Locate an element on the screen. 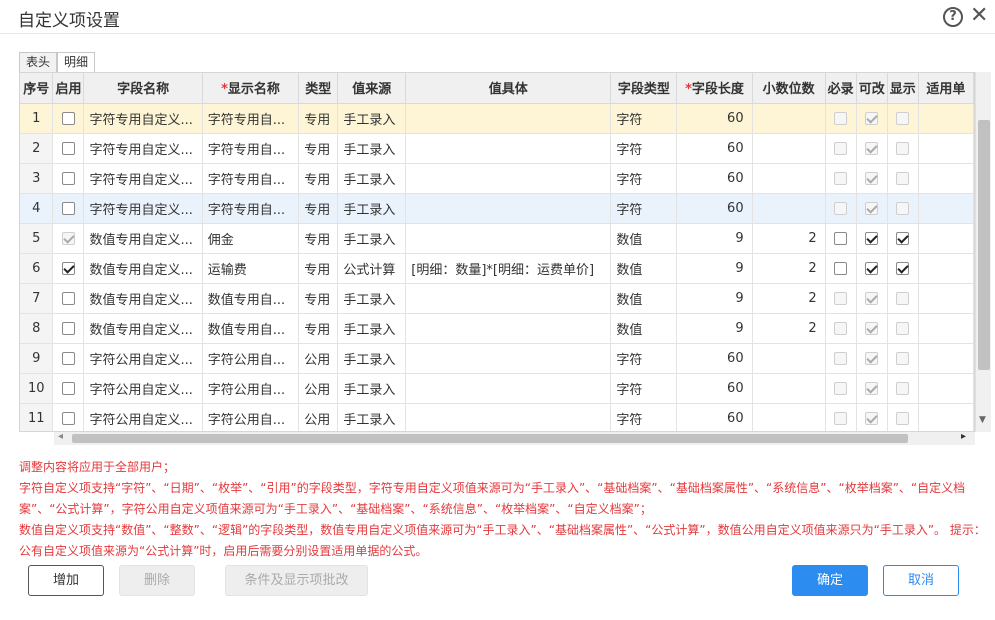 The width and height of the screenshot is (995, 620). table-row: 11 字符公用自定义... 字符公用自... 公用 手工录入 字符 60 is located at coordinates (497, 417).